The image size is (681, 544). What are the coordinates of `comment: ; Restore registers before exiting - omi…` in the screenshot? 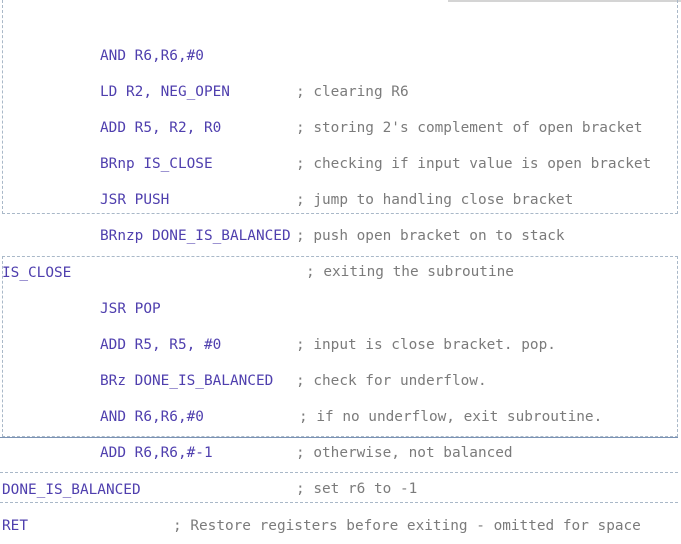 It's located at (407, 526).